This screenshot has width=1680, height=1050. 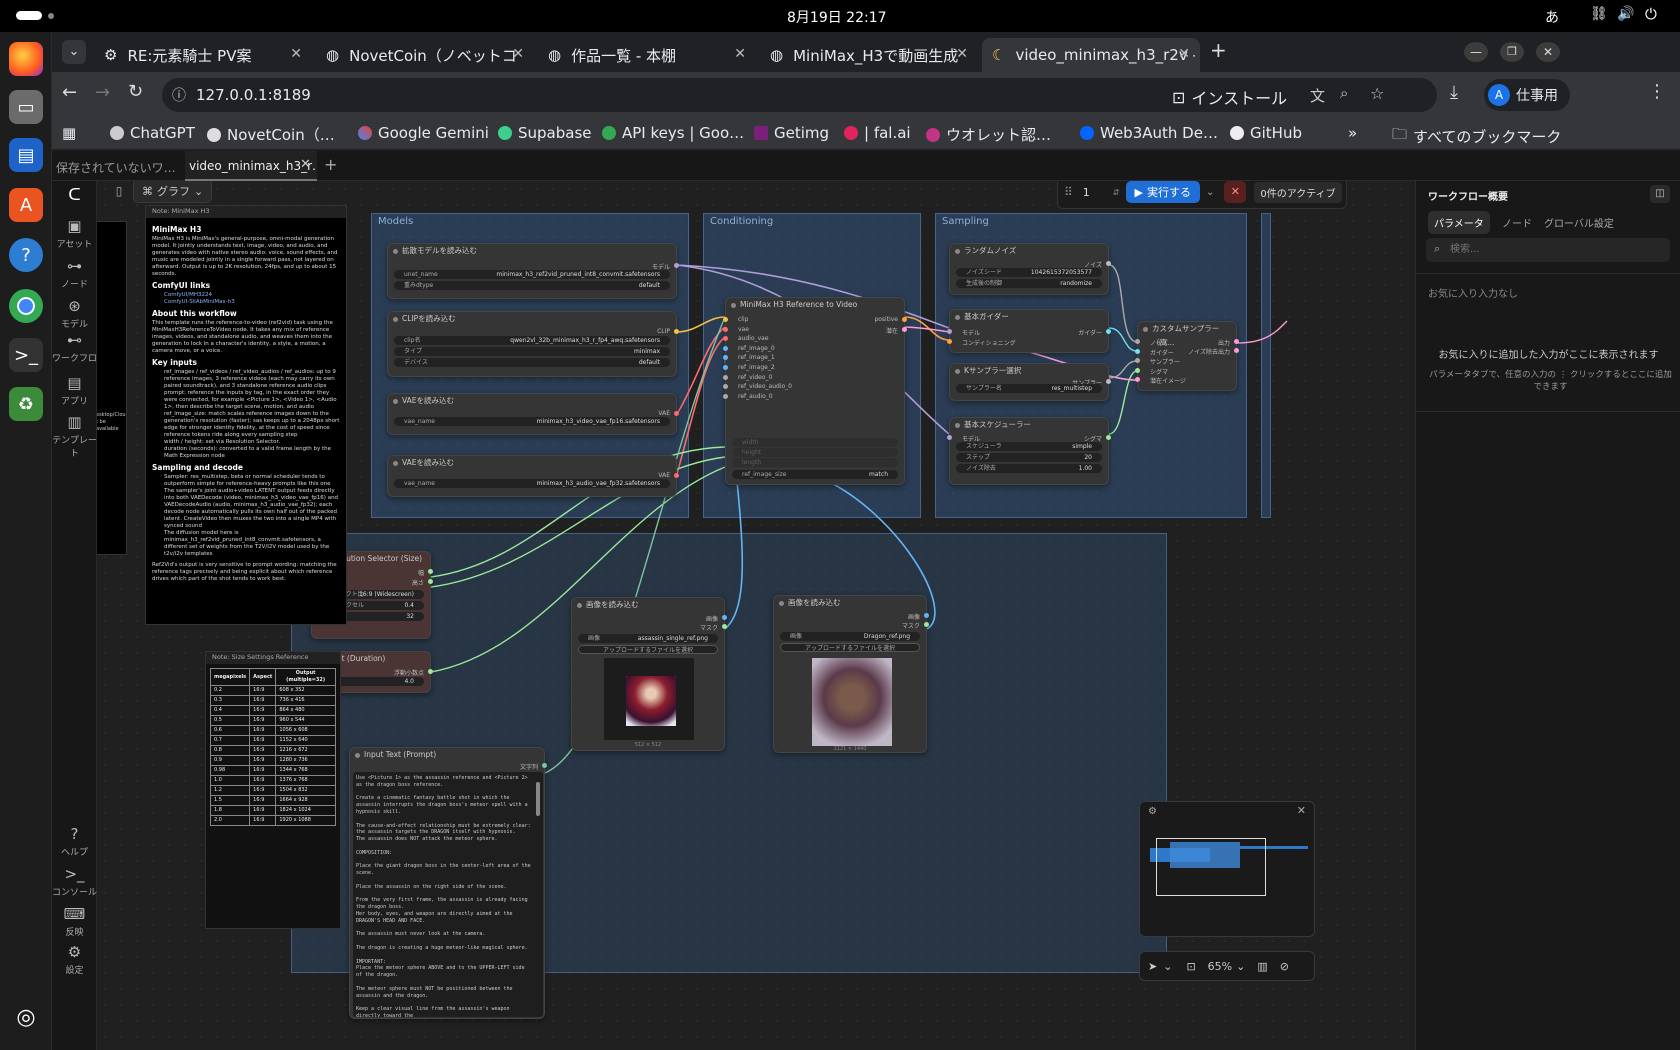 What do you see at coordinates (648, 638) in the screenshot?
I see `image-select-widget: 画像 assassin_single_ref.png` at bounding box center [648, 638].